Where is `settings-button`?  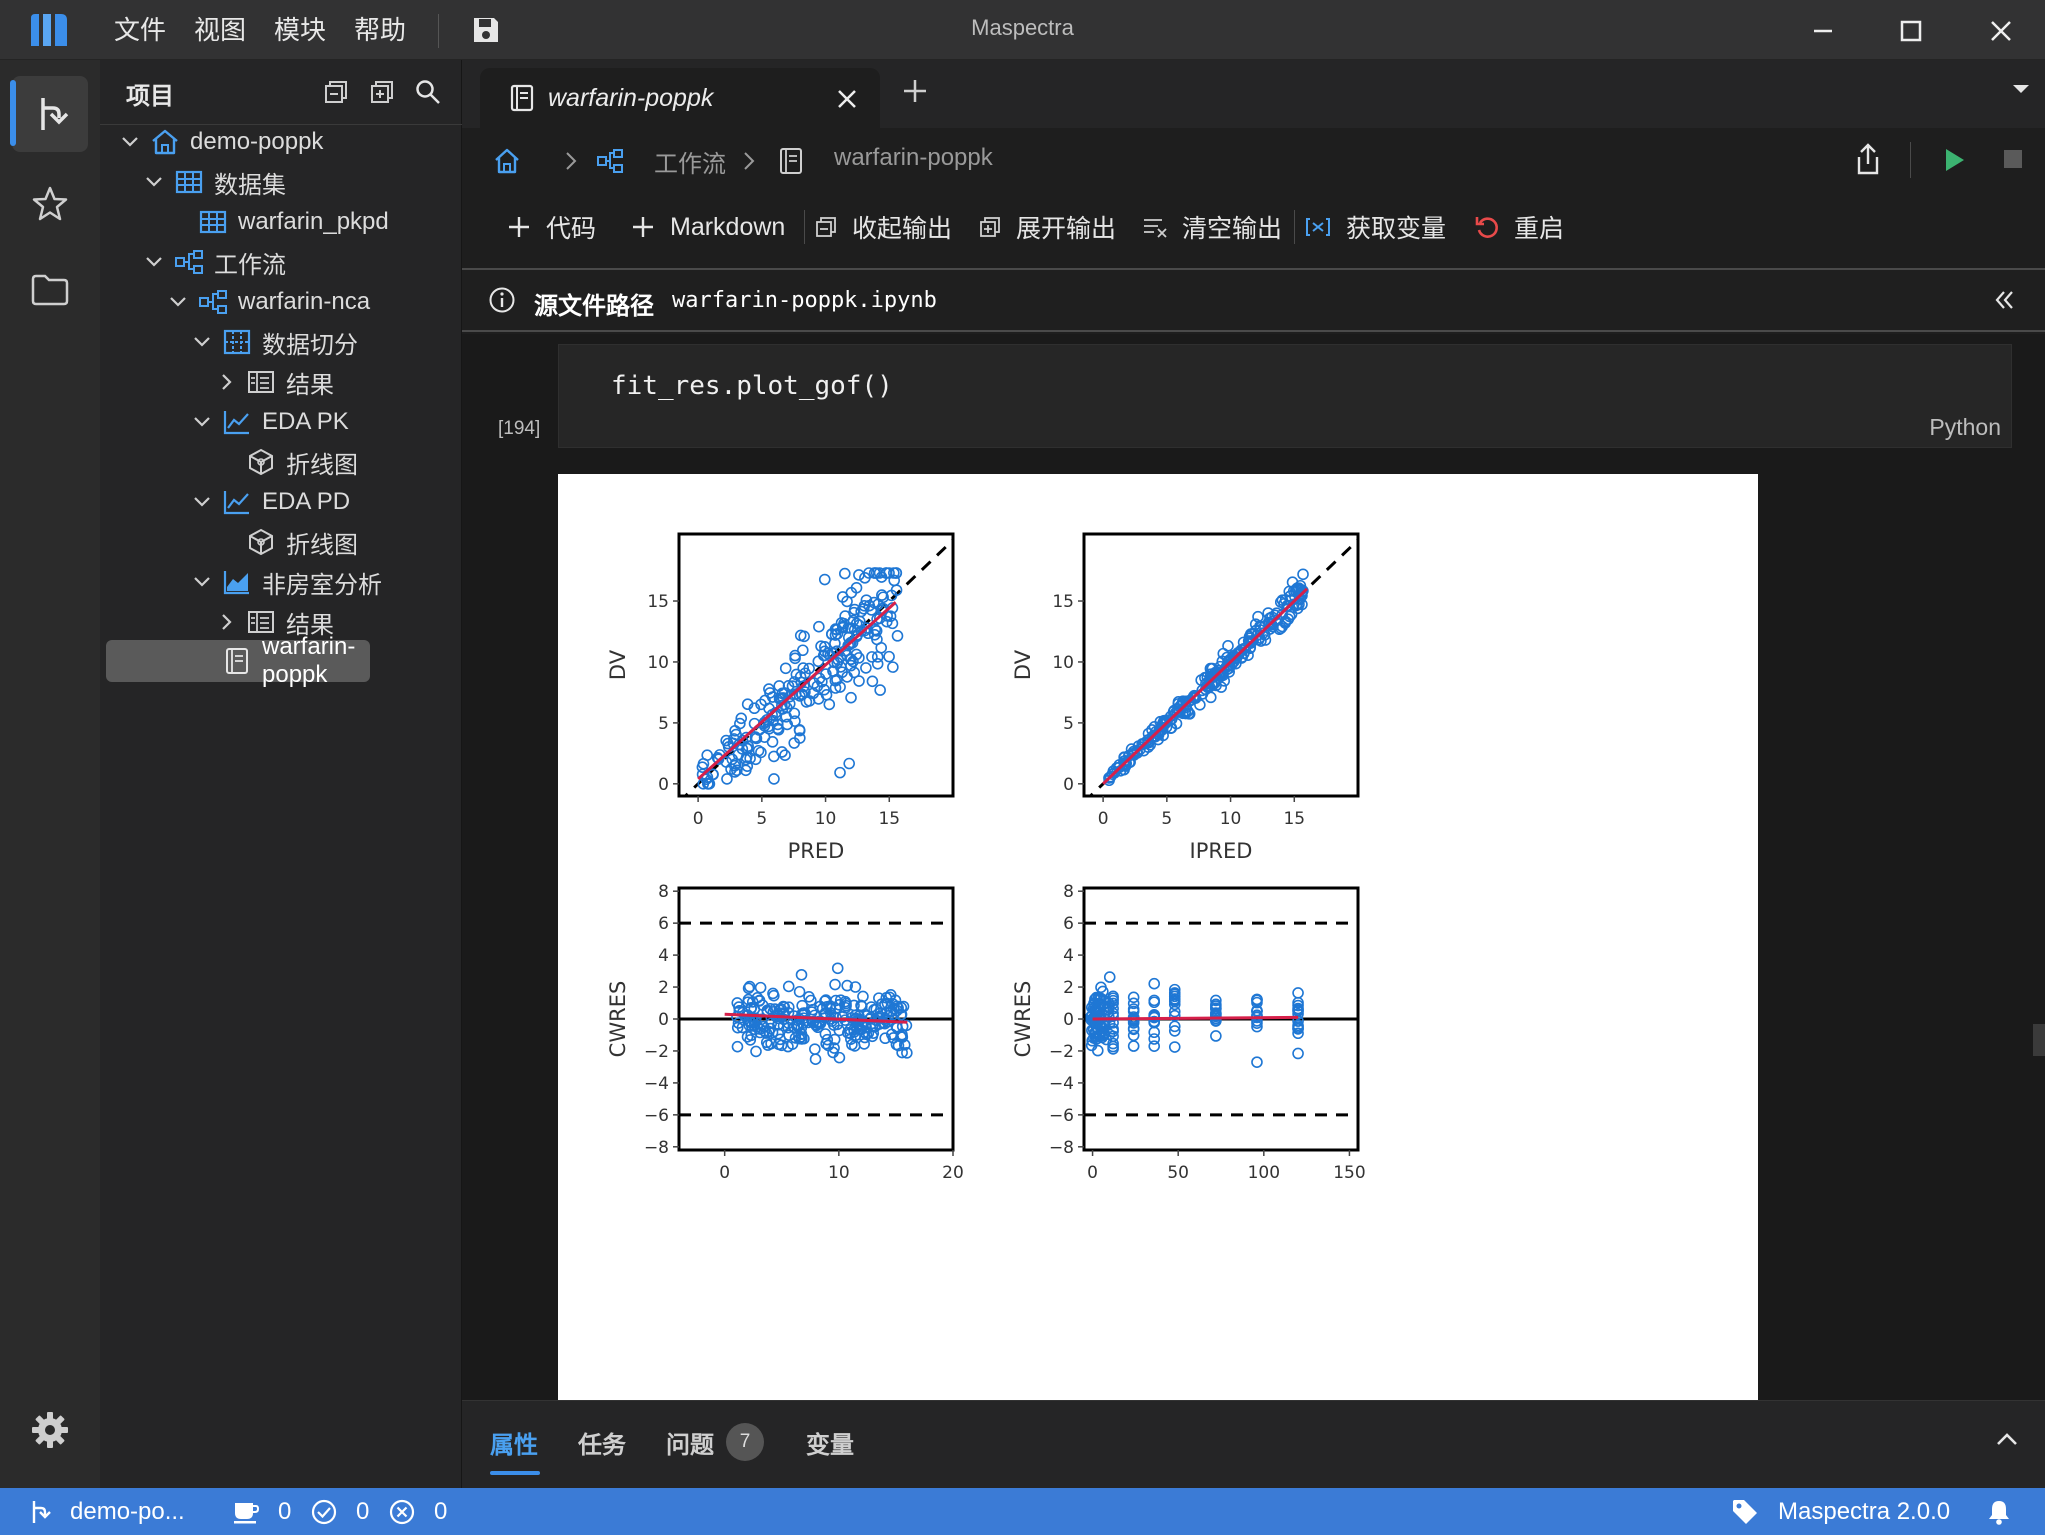 settings-button is located at coordinates (50, 1430).